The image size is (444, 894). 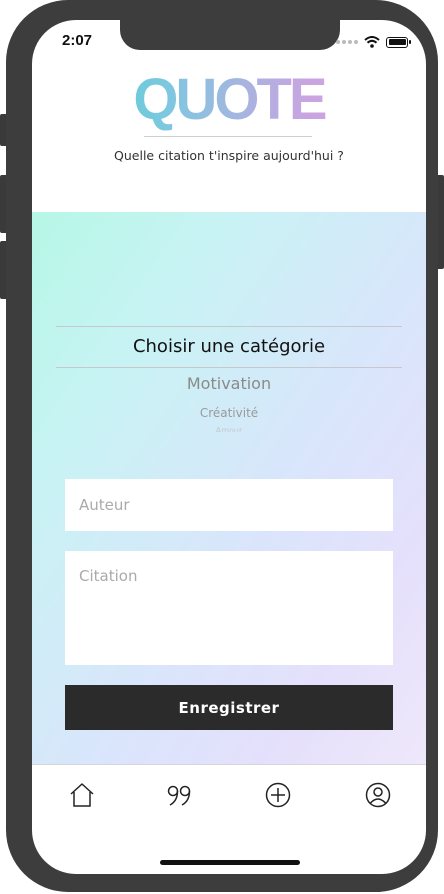 I want to click on quote-input, so click(x=229, y=608).